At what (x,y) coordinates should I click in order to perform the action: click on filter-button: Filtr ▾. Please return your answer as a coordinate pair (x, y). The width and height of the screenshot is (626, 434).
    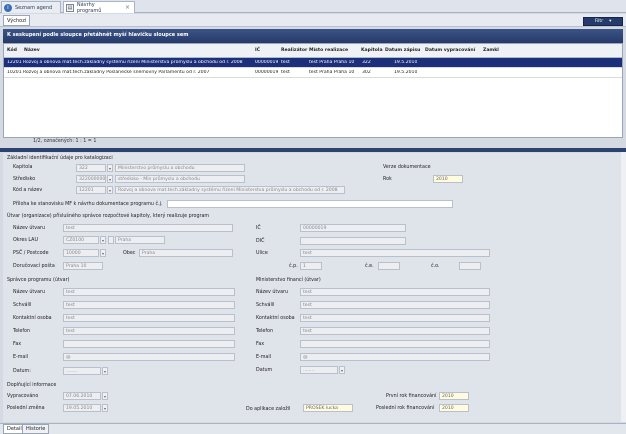
    Looking at the image, I should click on (603, 21).